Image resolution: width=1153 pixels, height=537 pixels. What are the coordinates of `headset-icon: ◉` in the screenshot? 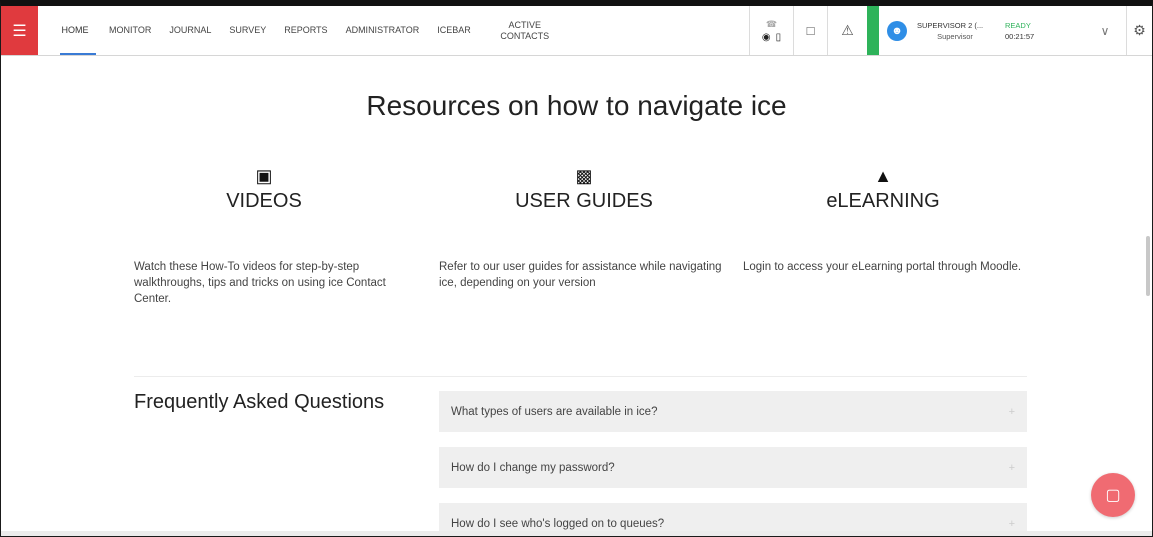 It's located at (766, 37).